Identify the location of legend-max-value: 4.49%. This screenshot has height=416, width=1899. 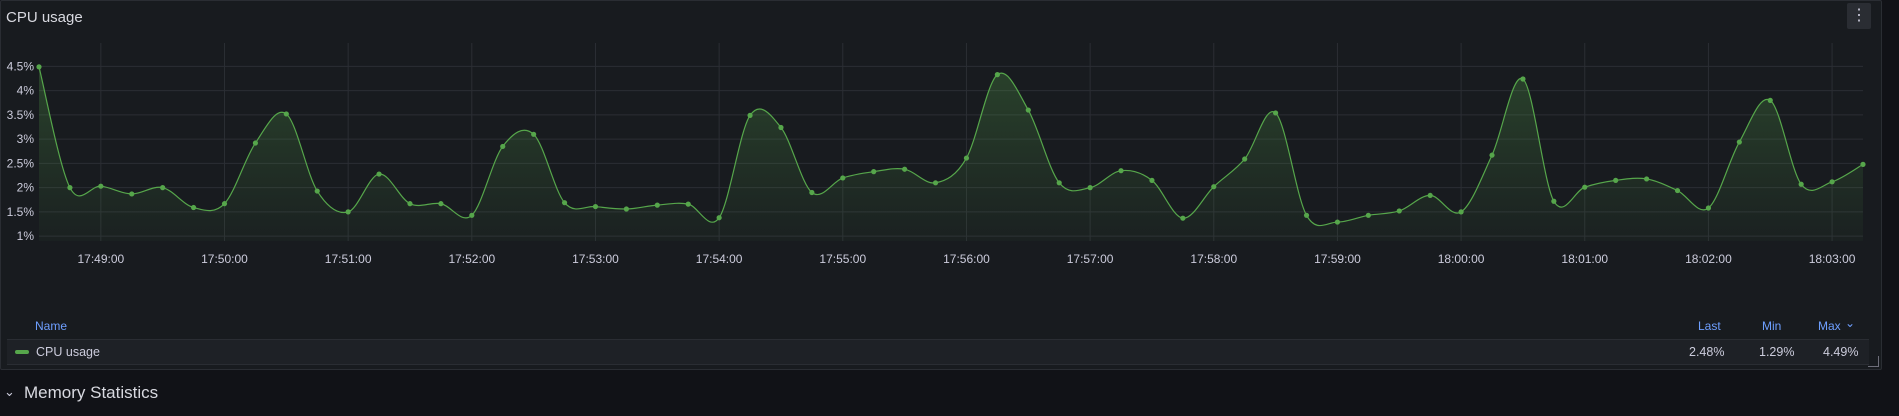
(1841, 352).